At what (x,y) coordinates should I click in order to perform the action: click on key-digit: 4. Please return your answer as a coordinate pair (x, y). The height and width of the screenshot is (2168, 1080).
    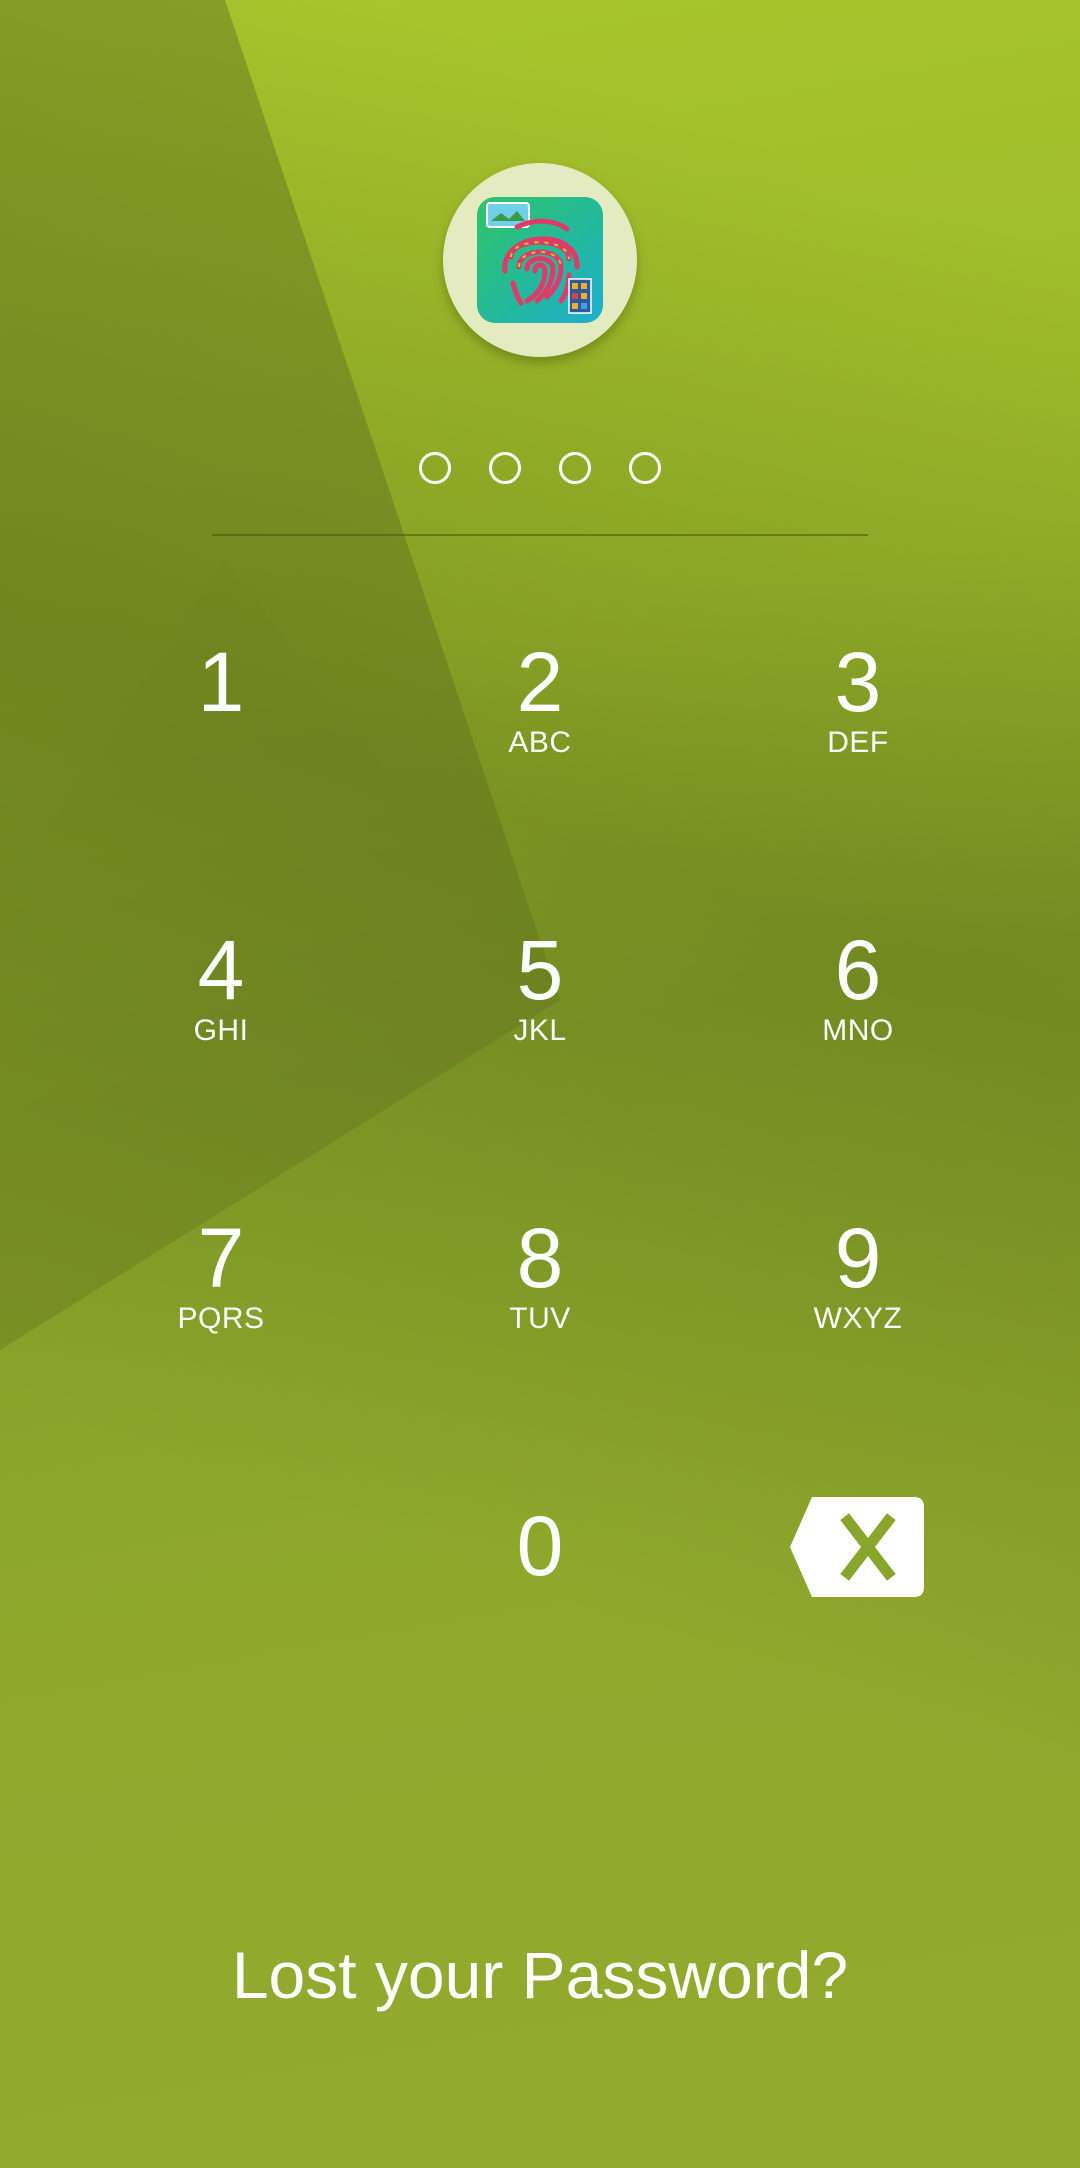
    Looking at the image, I should click on (221, 970).